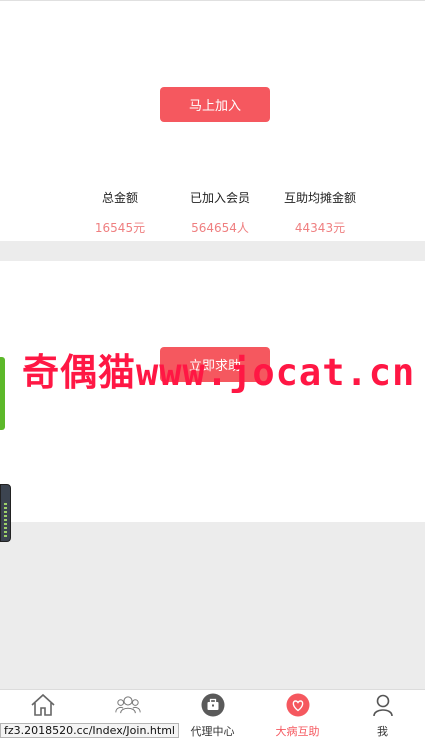 This screenshot has height=738, width=425. What do you see at coordinates (298, 705) in the screenshot?
I see `heart-icon` at bounding box center [298, 705].